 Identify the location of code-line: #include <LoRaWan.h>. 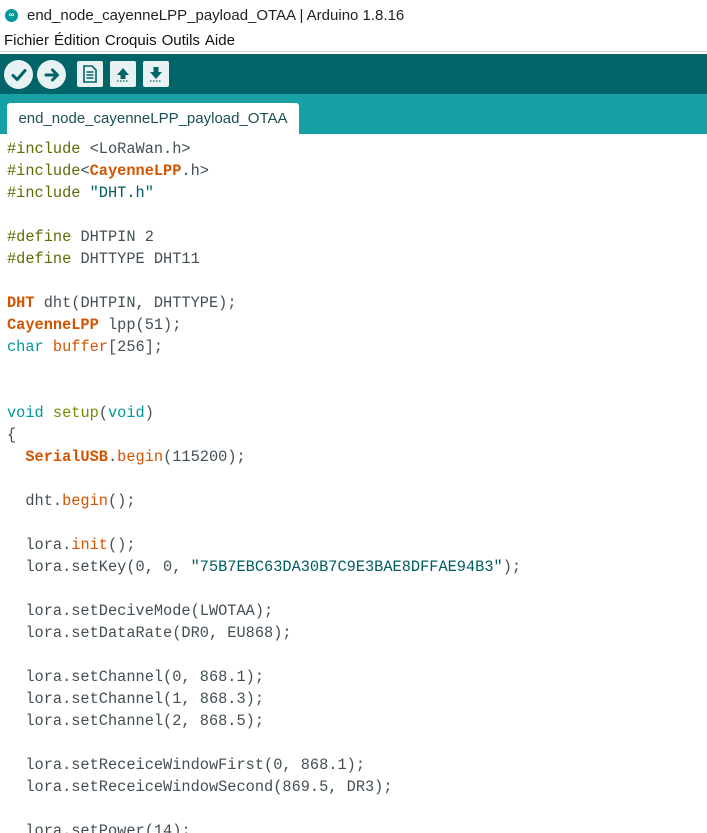
(99, 149).